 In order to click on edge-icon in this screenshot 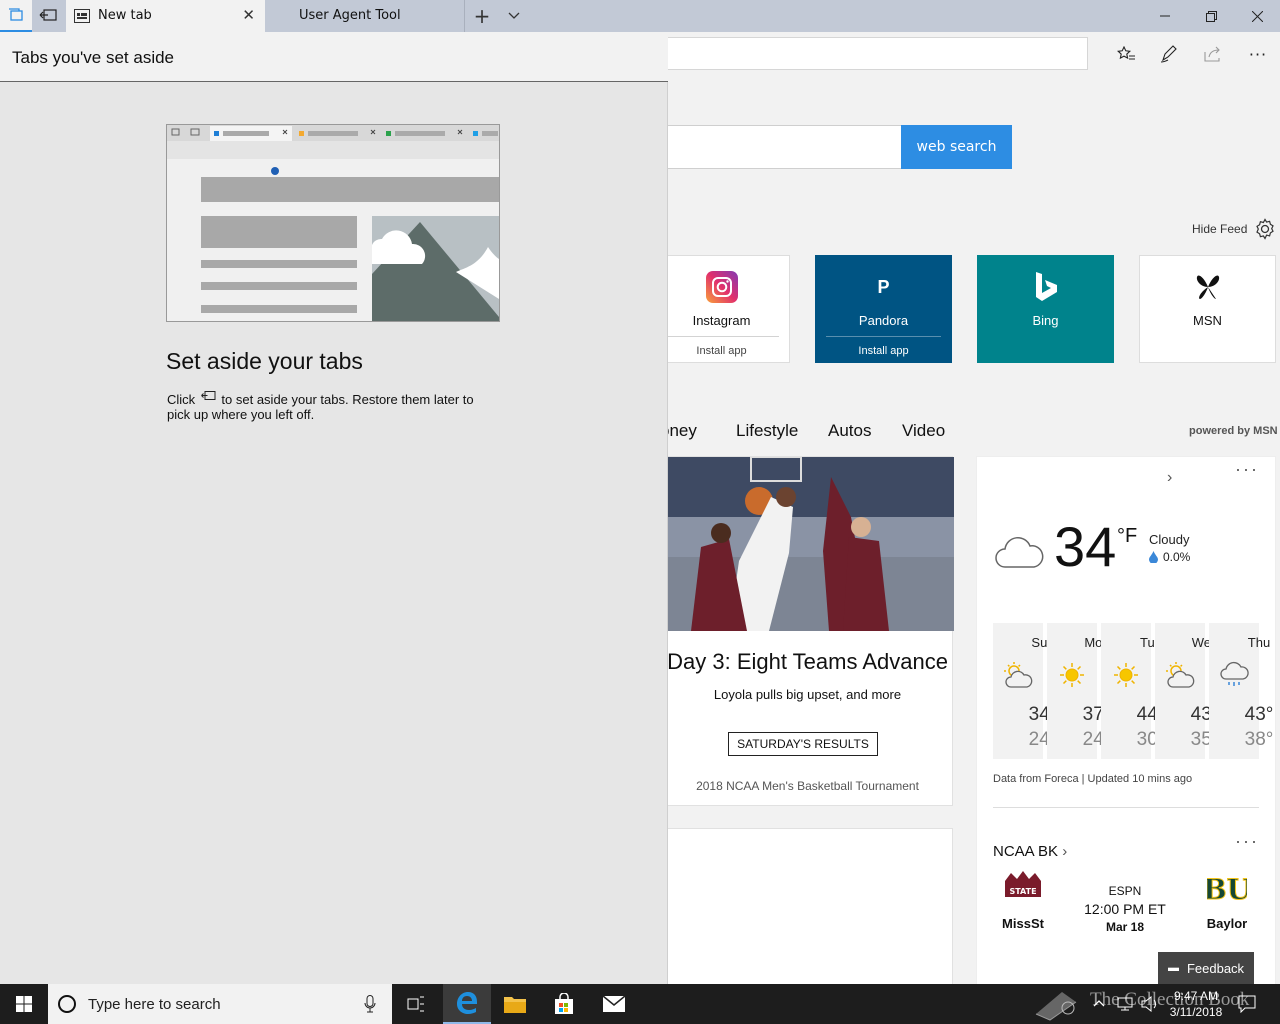, I will do `click(467, 1003)`.